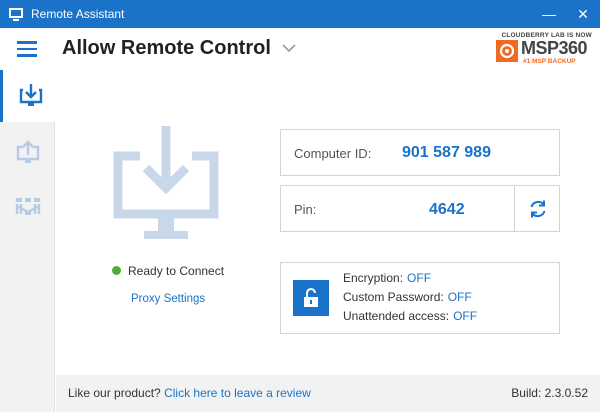 Image resolution: width=600 pixels, height=412 pixels. I want to click on unlock-icon, so click(311, 297).